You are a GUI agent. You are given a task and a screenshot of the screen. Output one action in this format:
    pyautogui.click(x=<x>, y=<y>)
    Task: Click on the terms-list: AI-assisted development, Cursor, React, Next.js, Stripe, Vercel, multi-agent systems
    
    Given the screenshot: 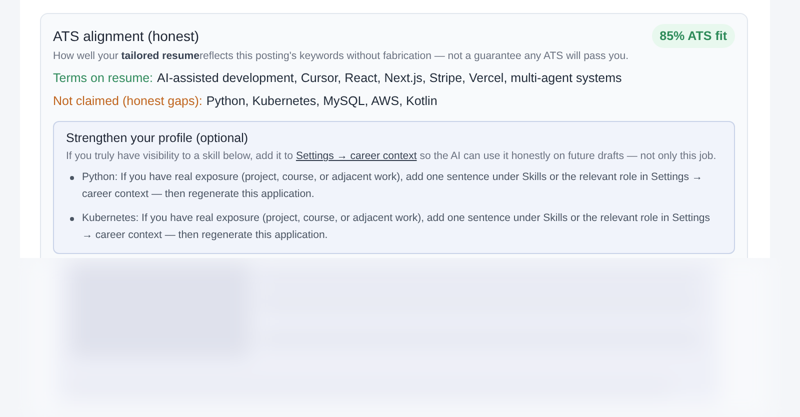 What is the action you would take?
    pyautogui.click(x=389, y=78)
    